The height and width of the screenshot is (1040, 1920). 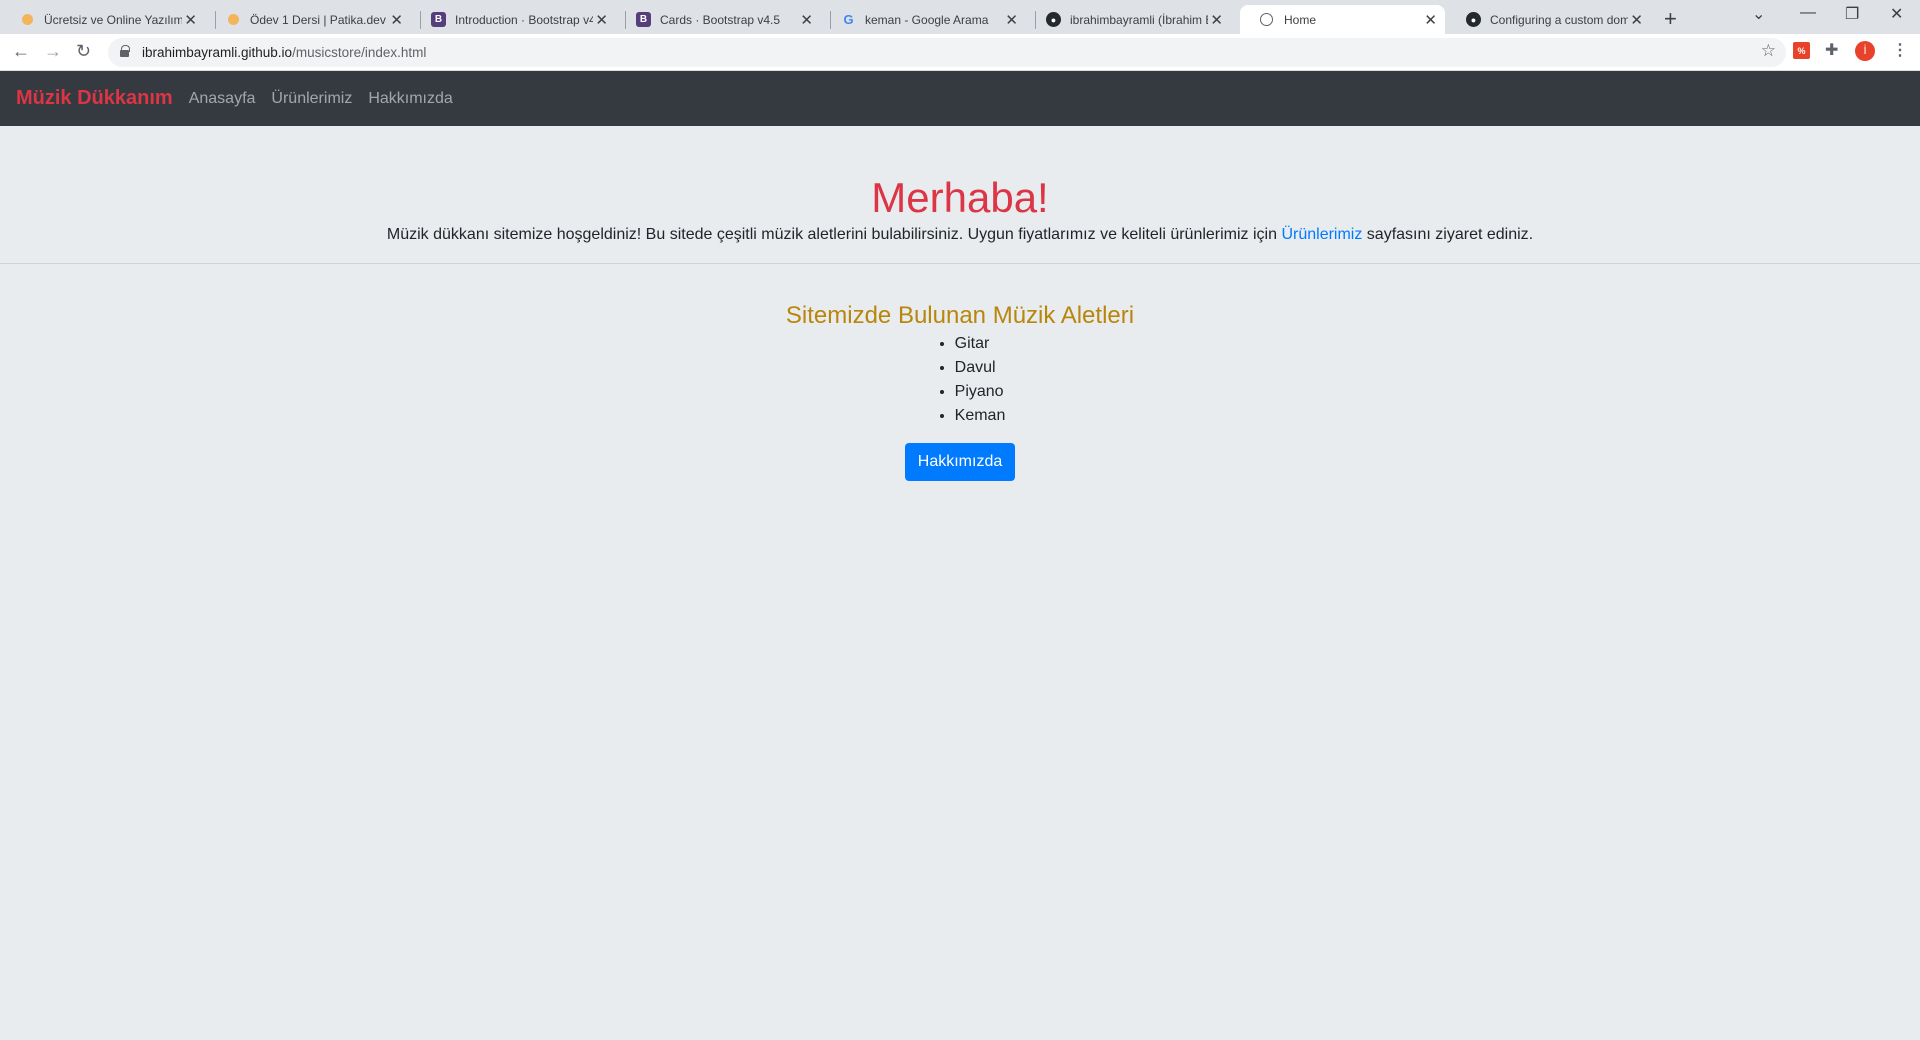 I want to click on tab-title: Home, so click(x=1300, y=20).